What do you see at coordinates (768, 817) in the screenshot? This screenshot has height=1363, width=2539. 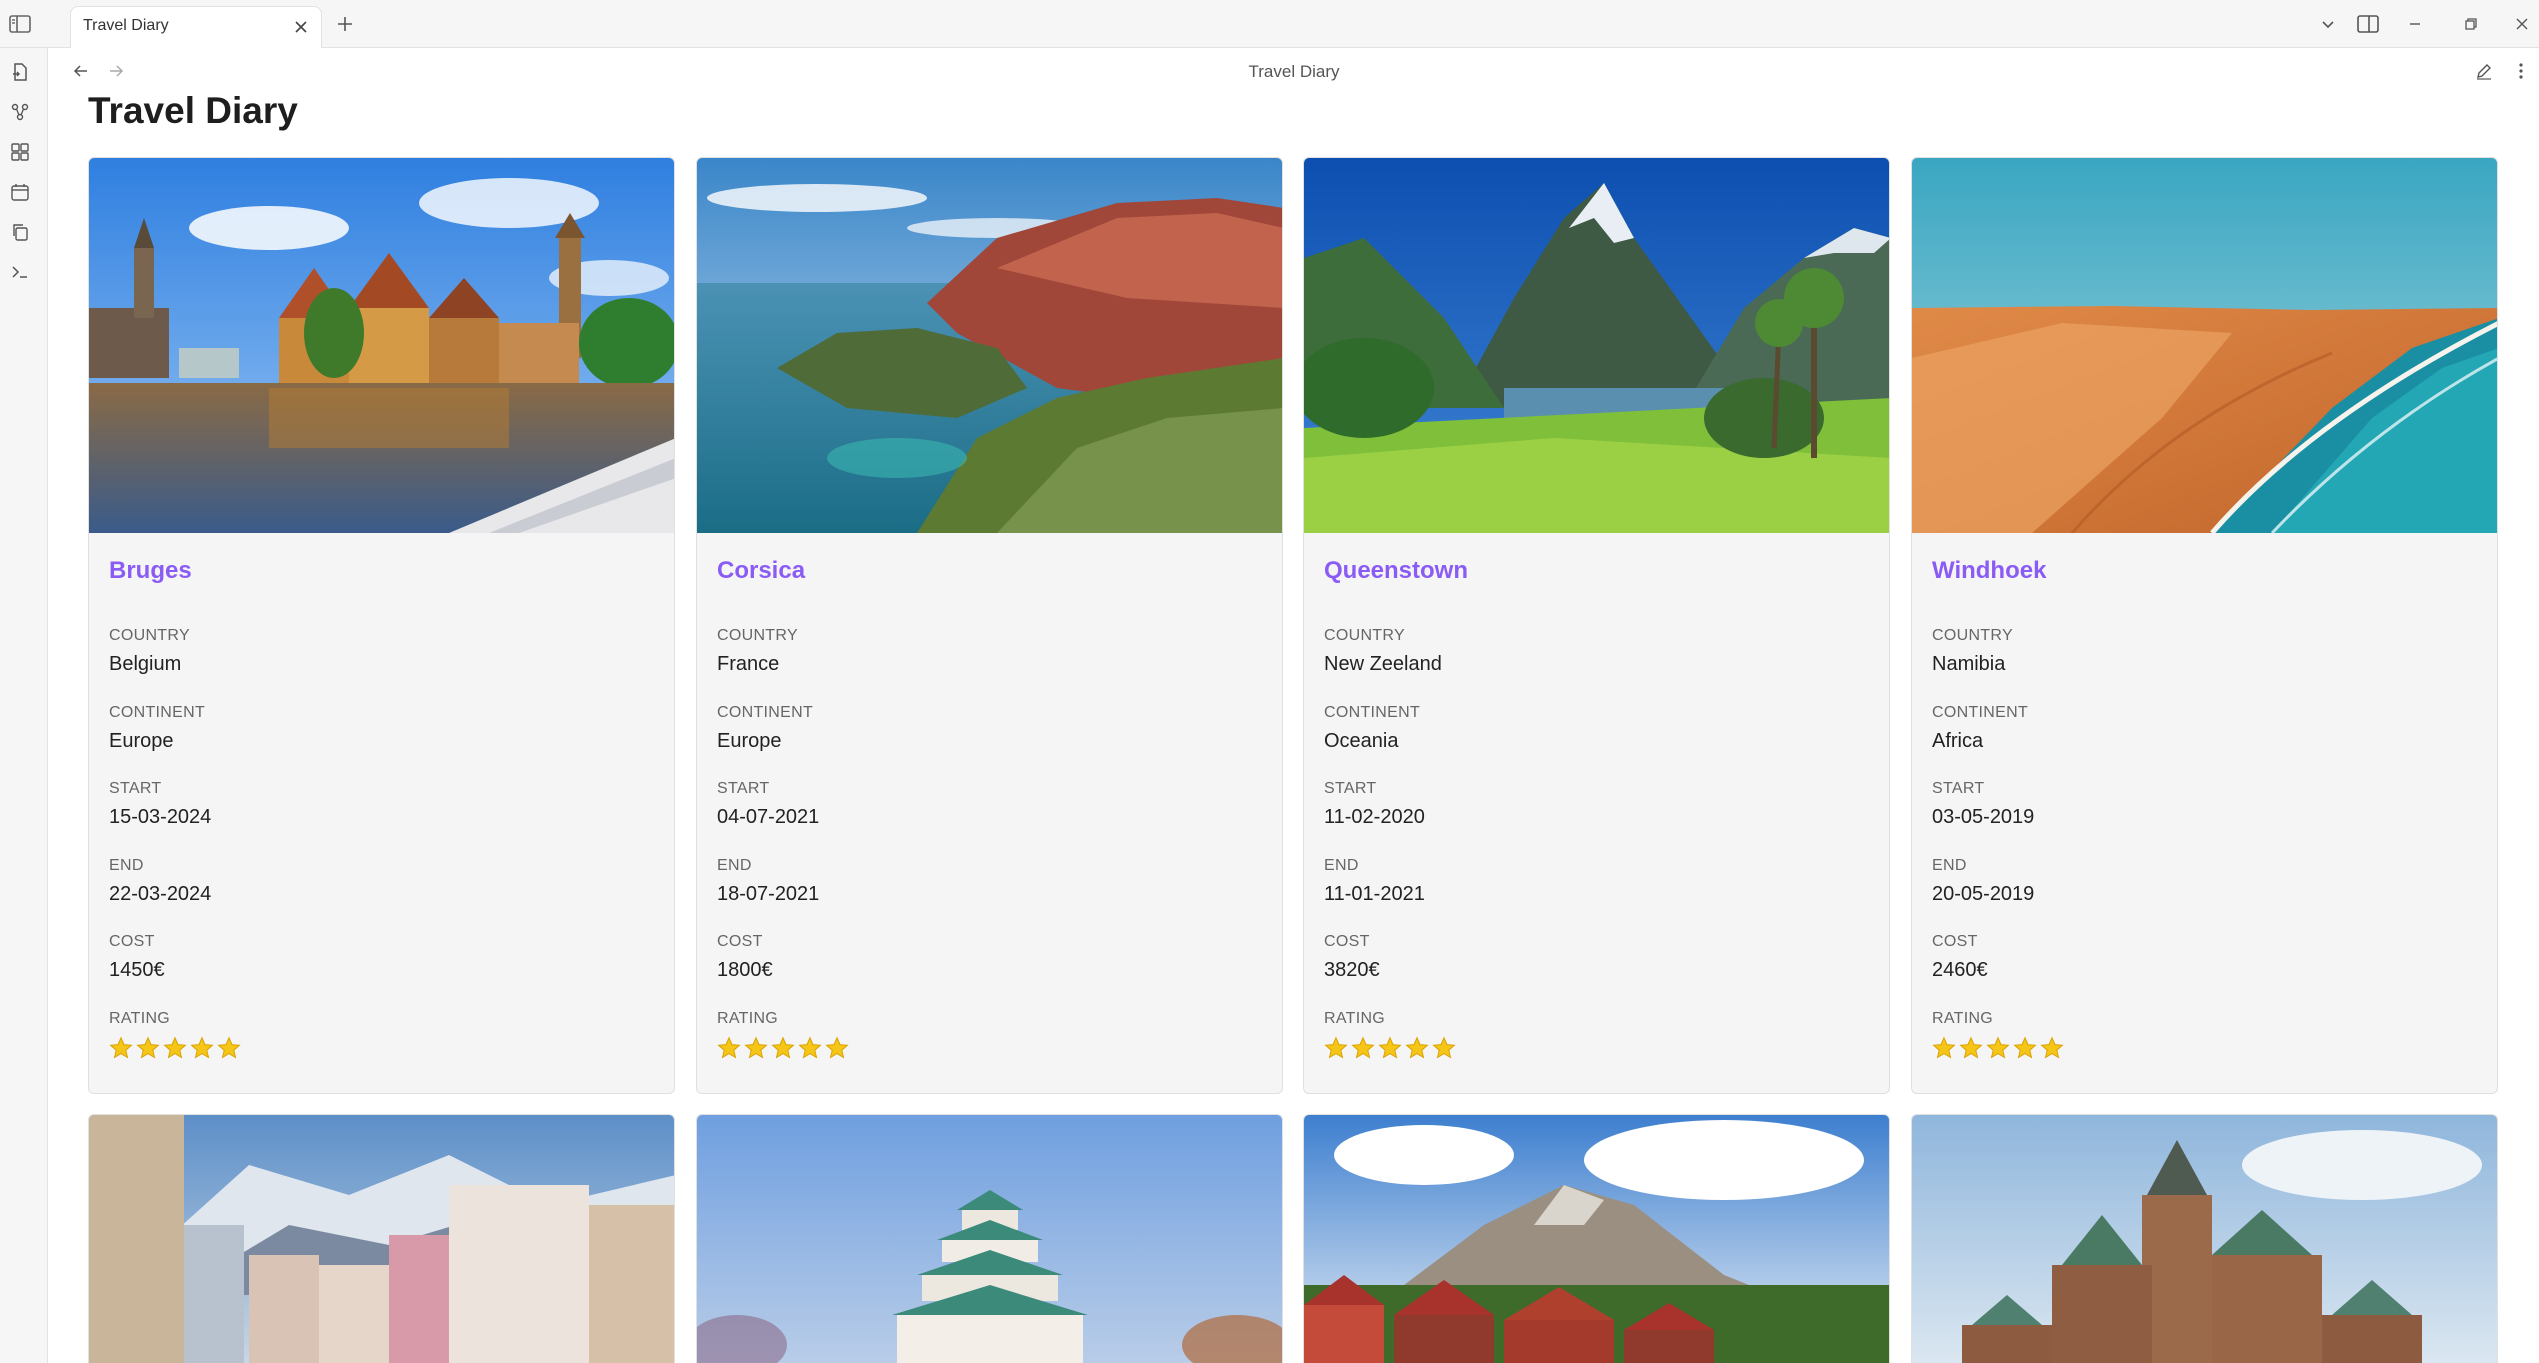 I see `start-value: 04-07-2021` at bounding box center [768, 817].